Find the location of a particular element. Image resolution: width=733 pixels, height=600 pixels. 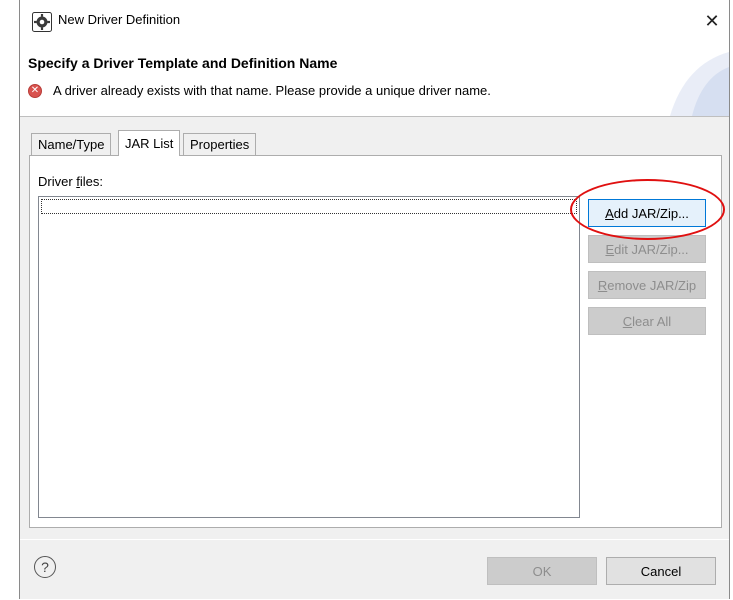

tab-jar-list: JAR List is located at coordinates (149, 143).